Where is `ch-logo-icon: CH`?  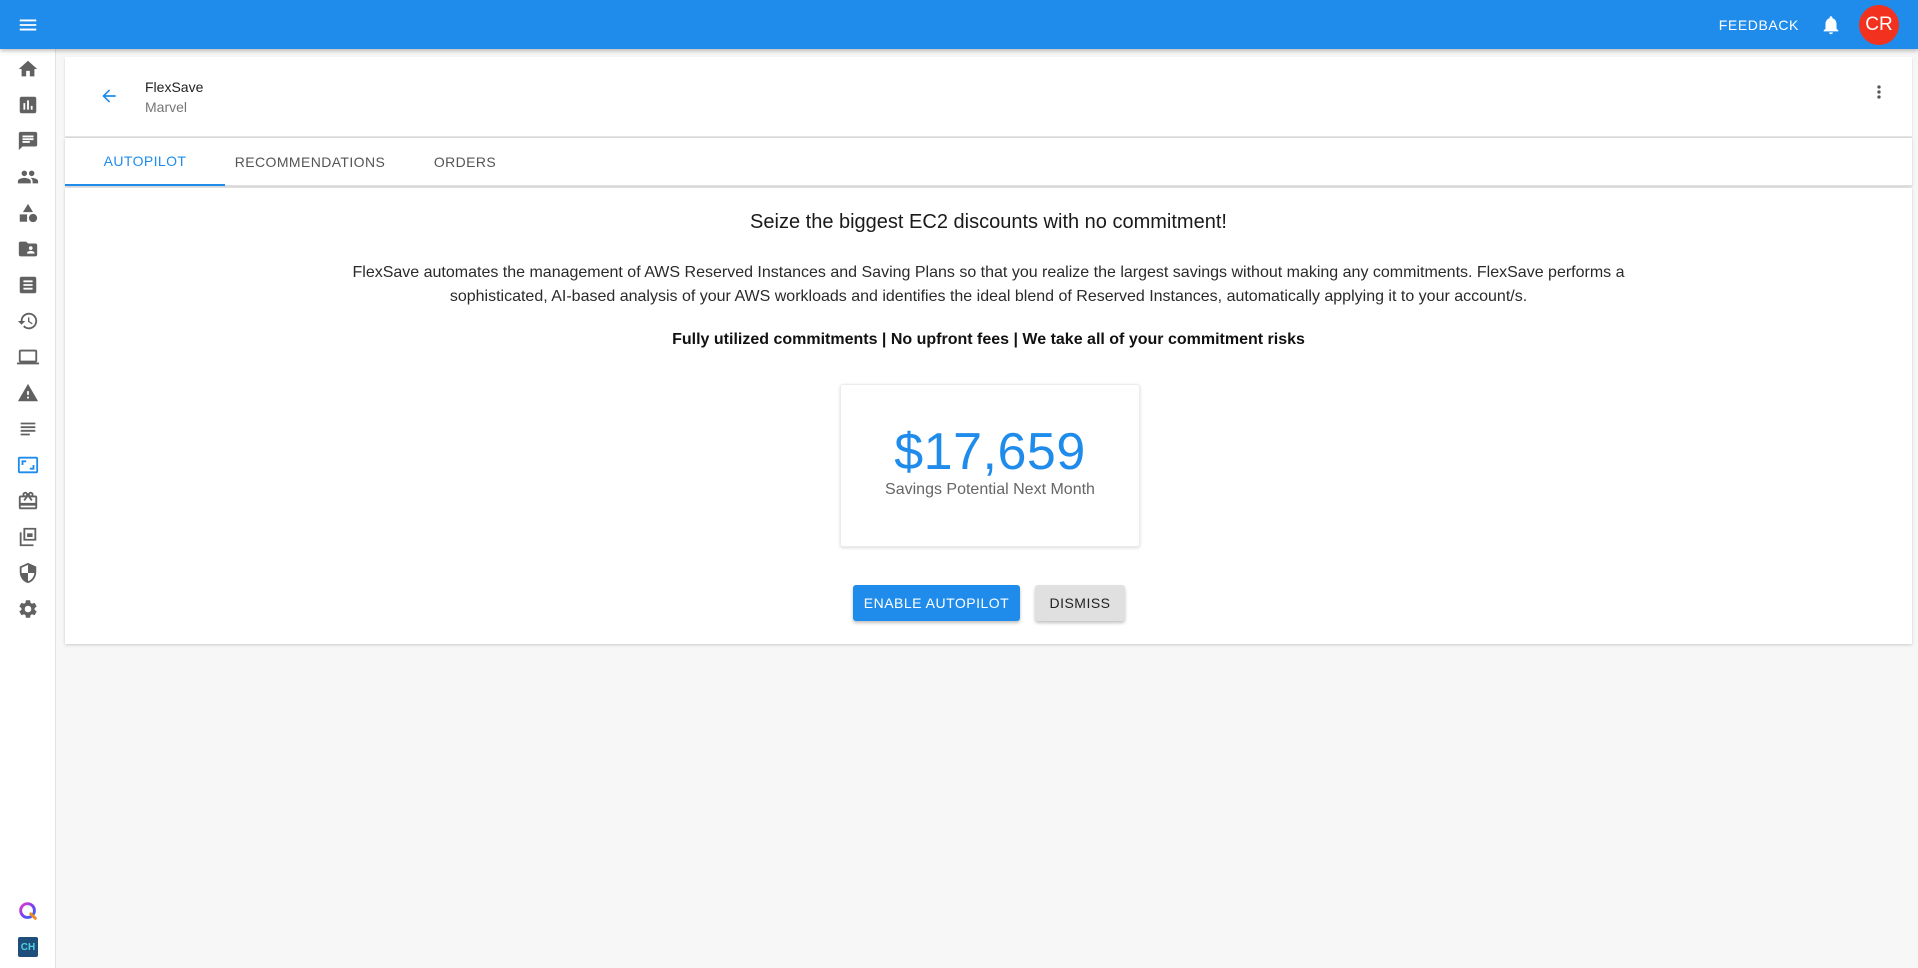 ch-logo-icon: CH is located at coordinates (28, 947).